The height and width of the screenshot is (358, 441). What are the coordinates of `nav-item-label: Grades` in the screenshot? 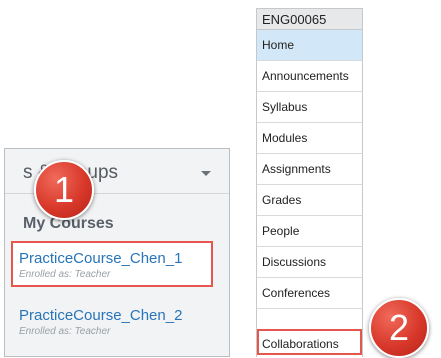 It's located at (282, 200).